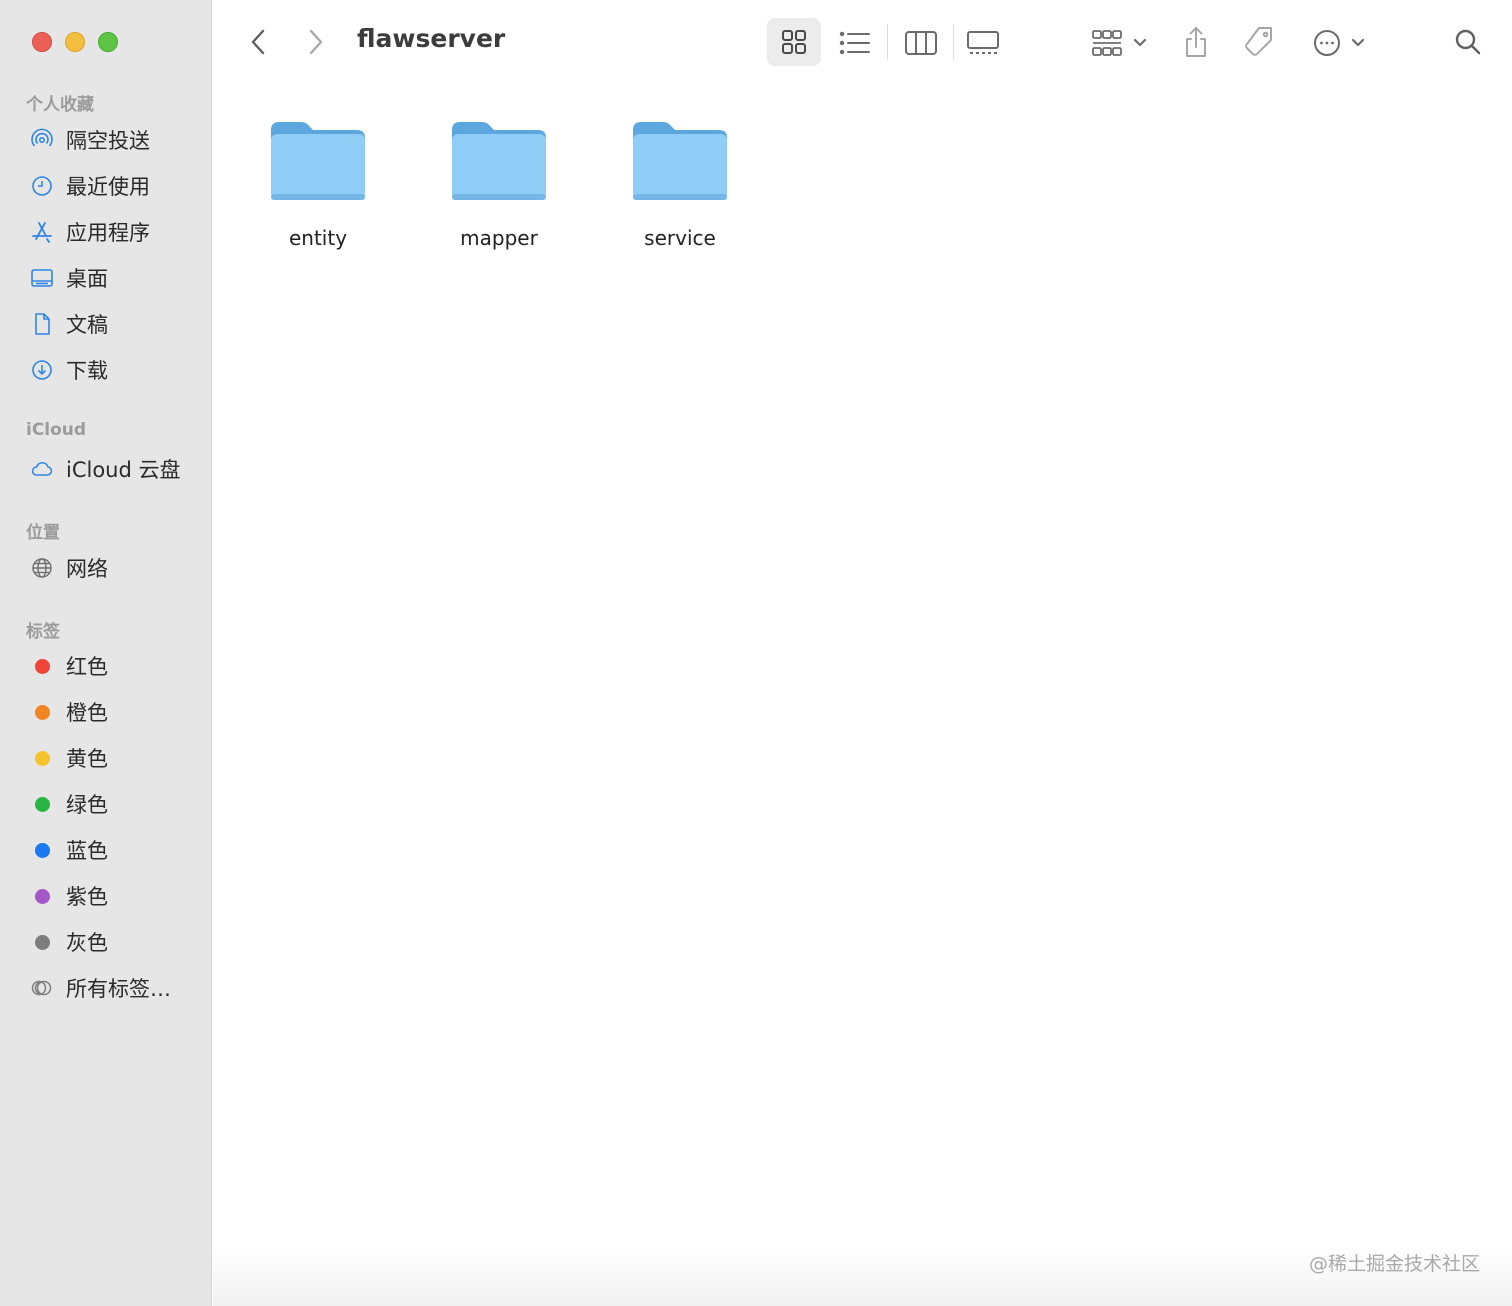 The image size is (1512, 1306). I want to click on download-icon, so click(42, 370).